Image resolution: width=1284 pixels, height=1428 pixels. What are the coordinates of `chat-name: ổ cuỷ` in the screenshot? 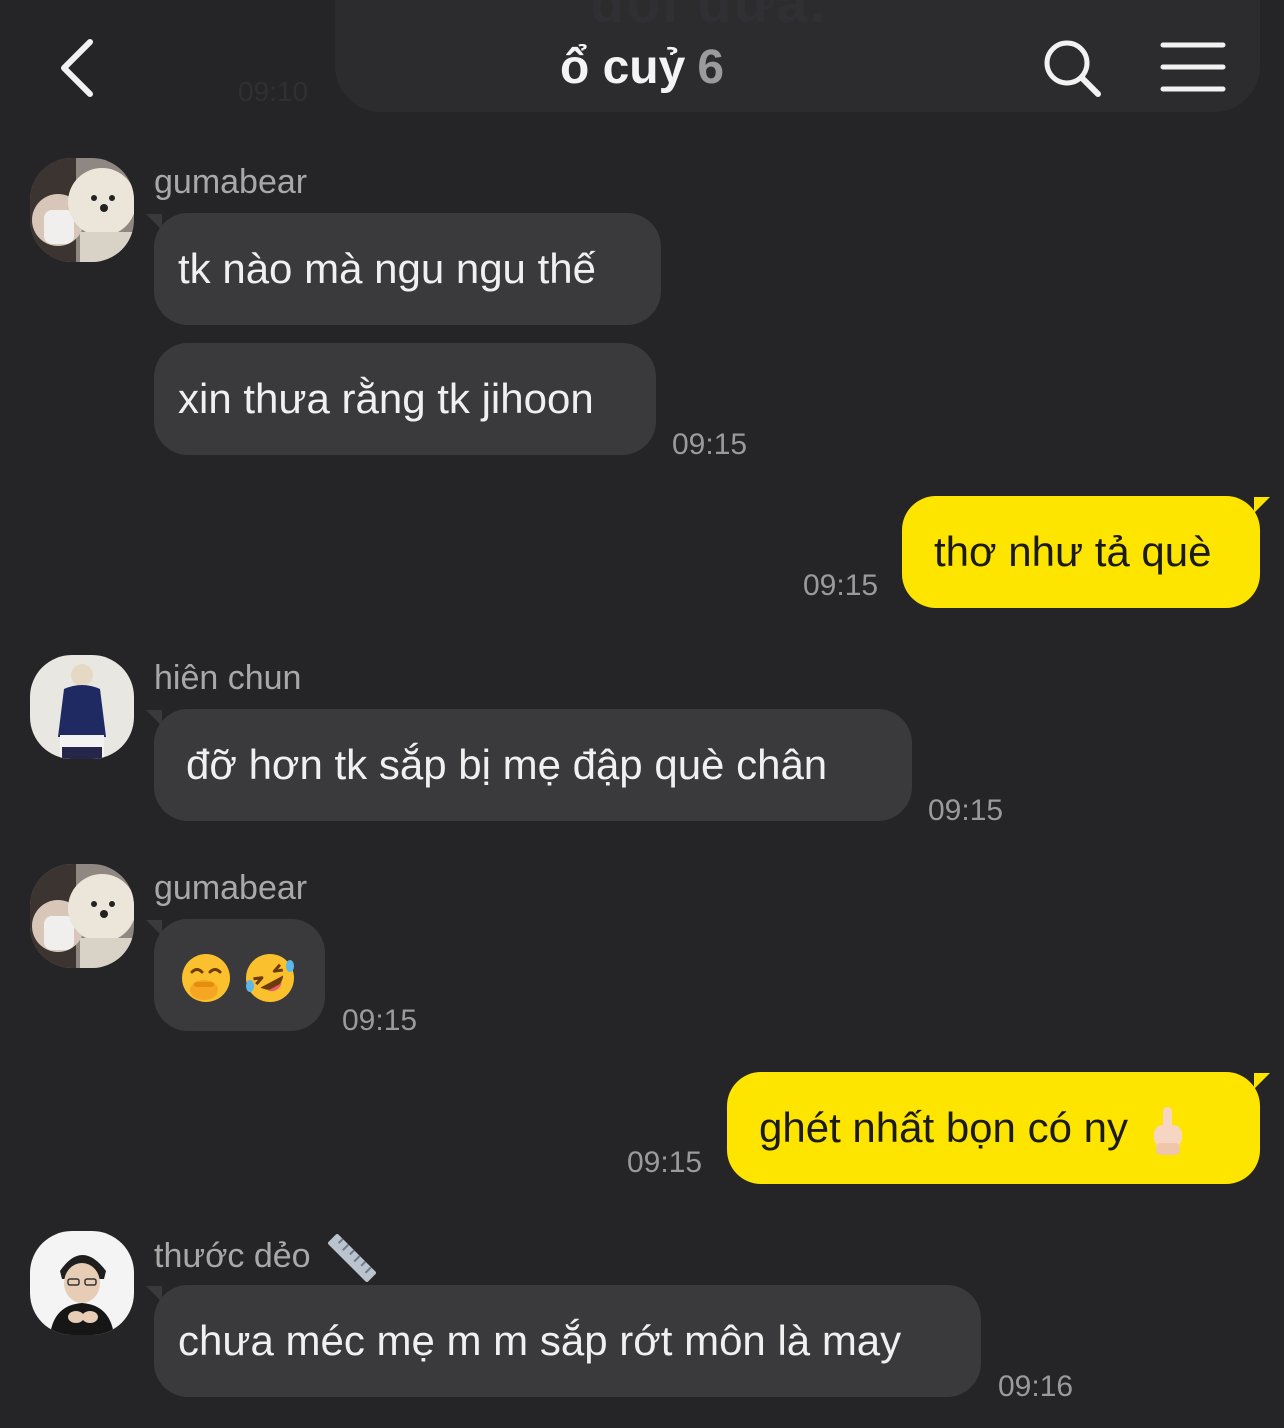 It's located at (622, 67).